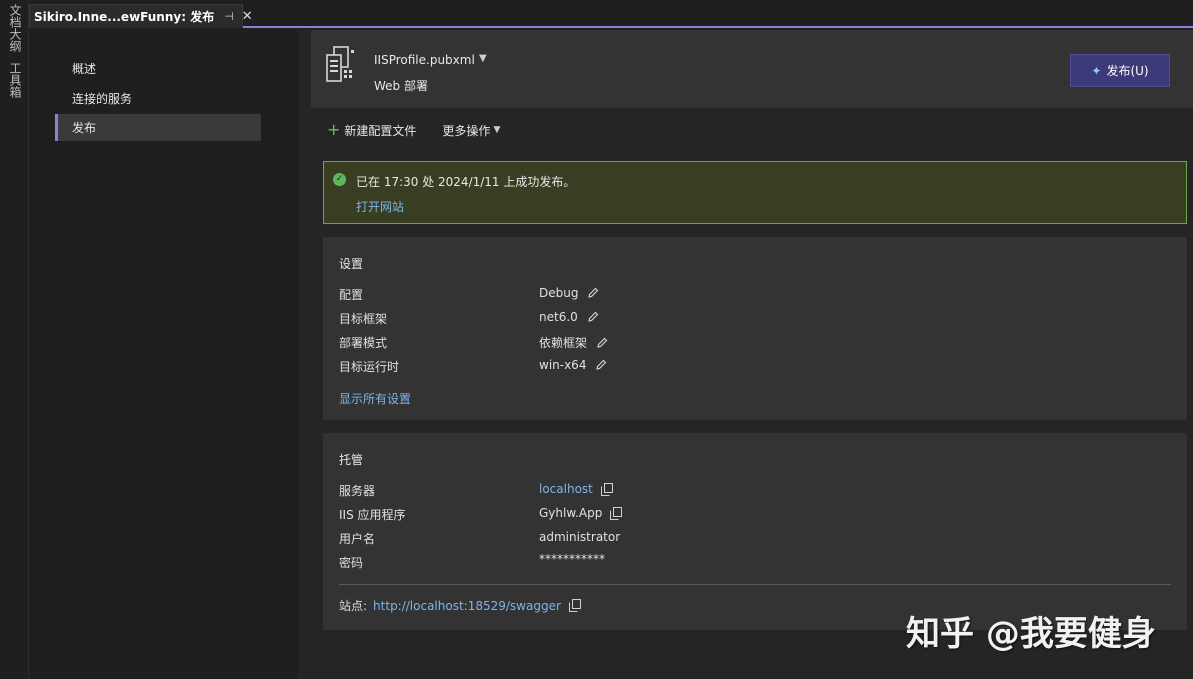  Describe the element at coordinates (466, 130) in the screenshot. I see `more-actions-button: 更多操作` at that location.